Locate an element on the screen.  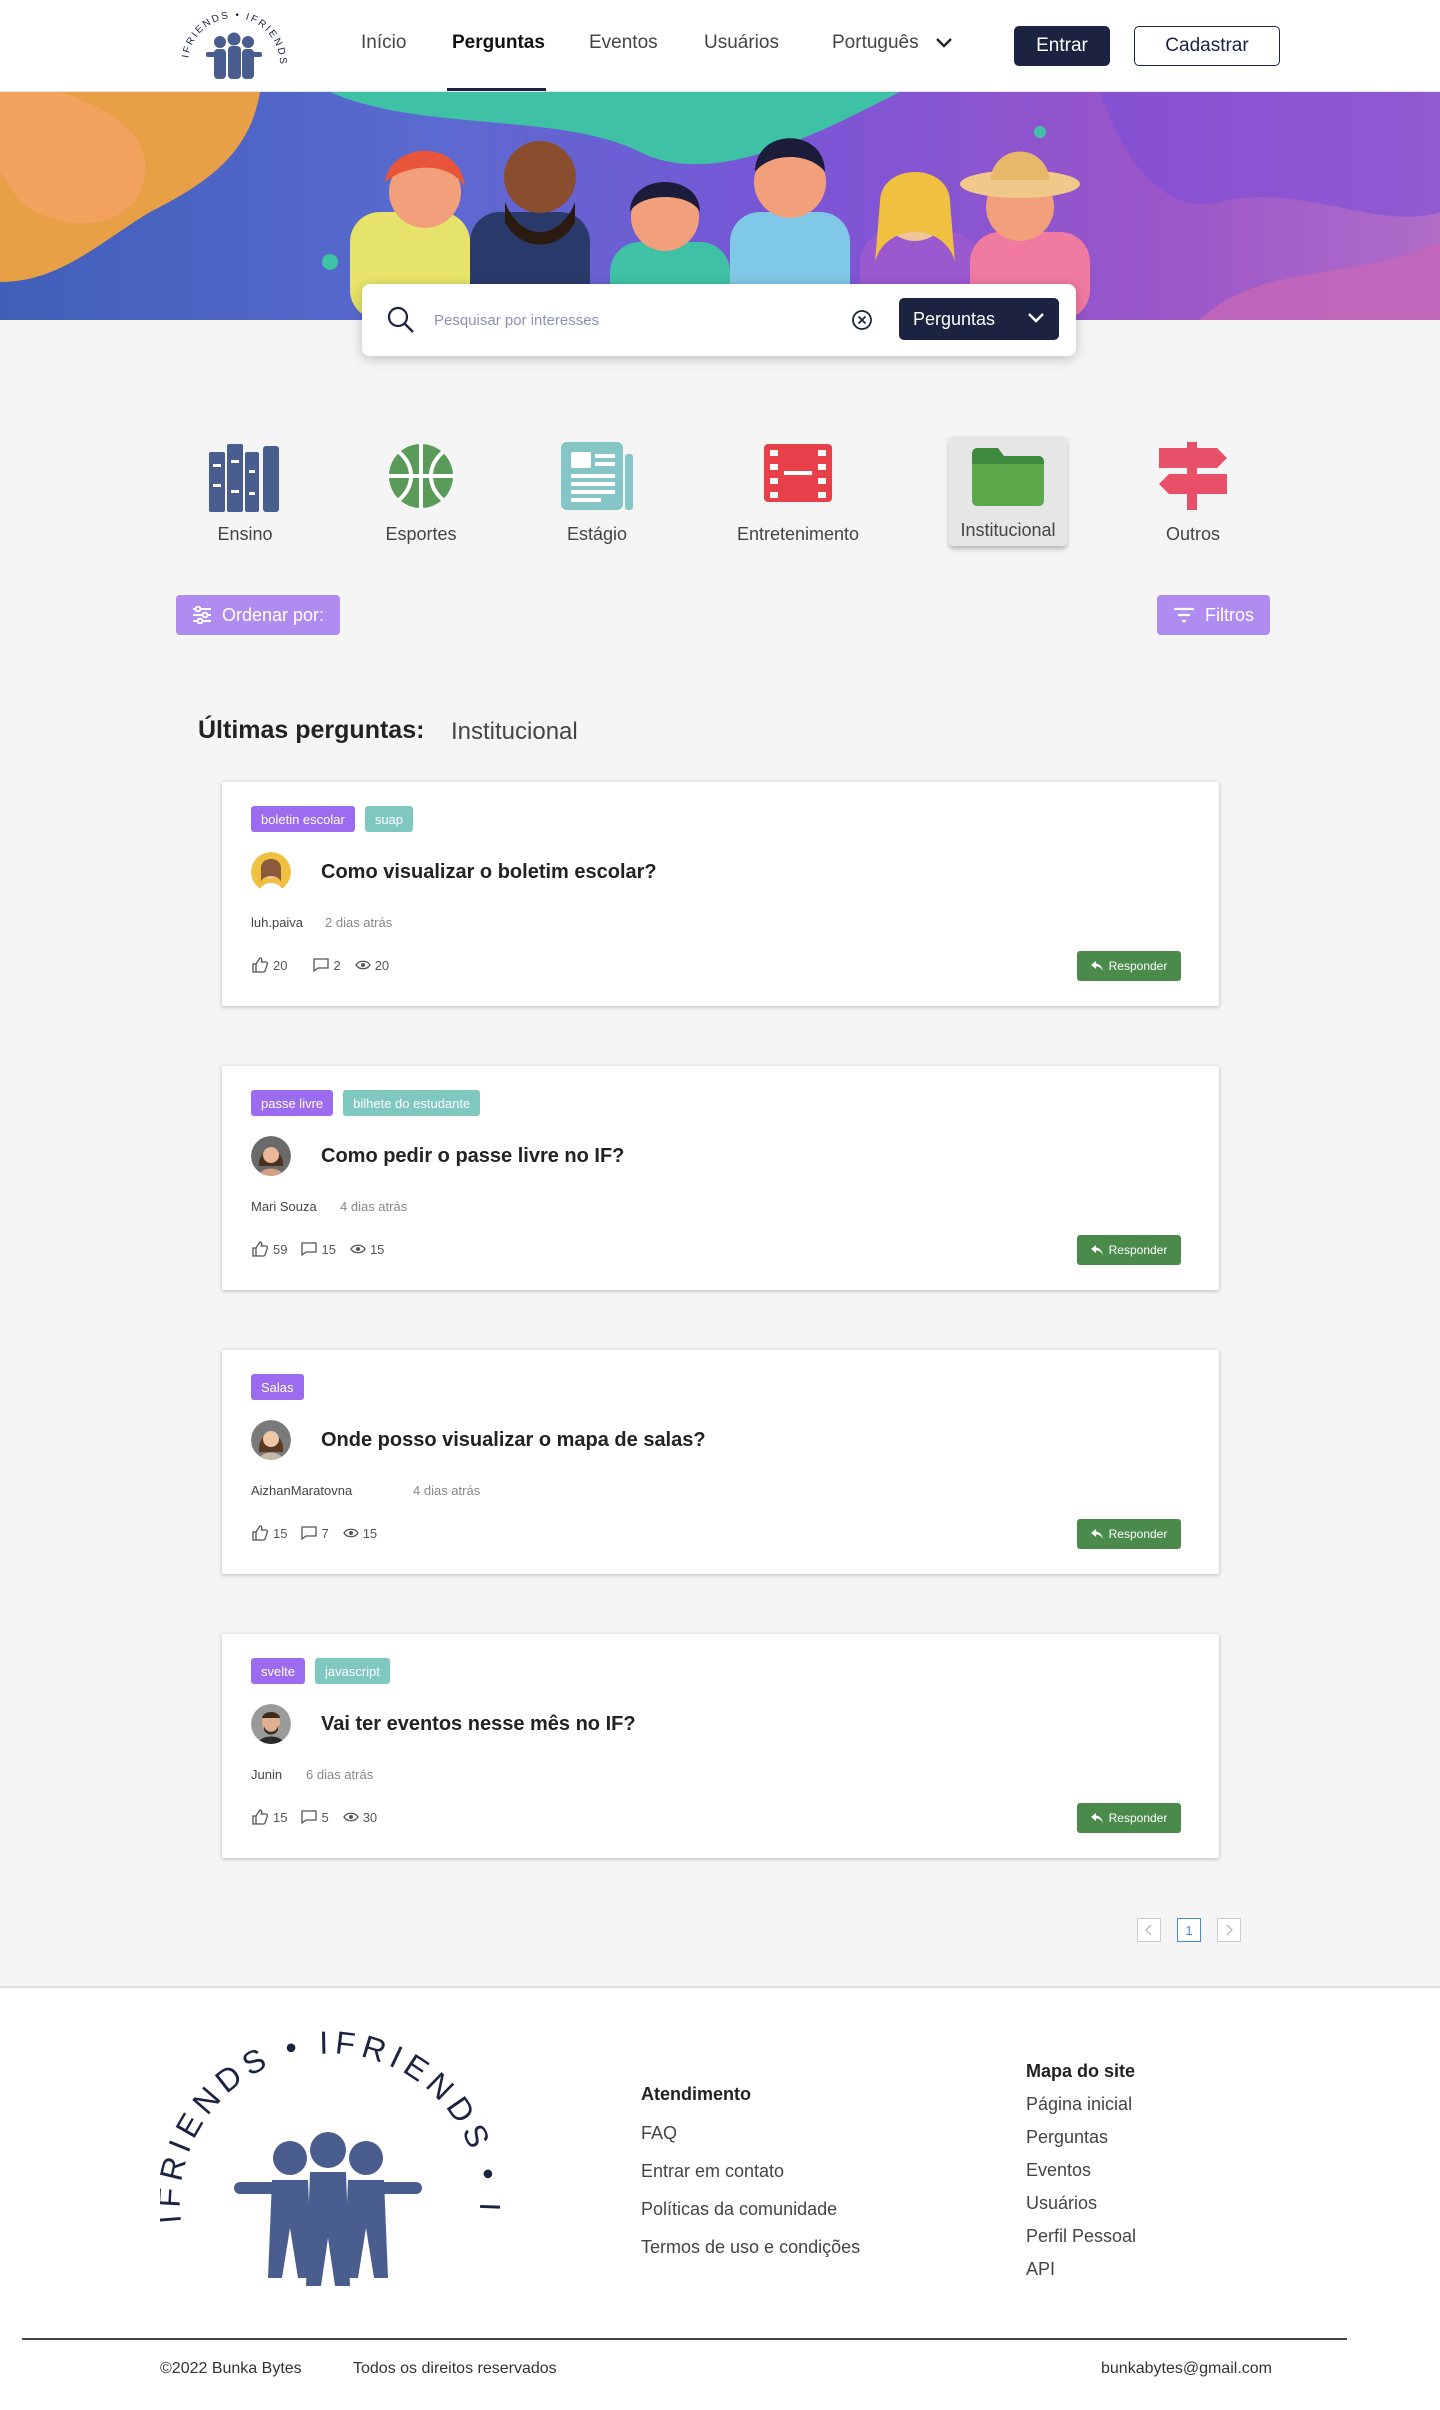
comment-count: 5 is located at coordinates (315, 1817).